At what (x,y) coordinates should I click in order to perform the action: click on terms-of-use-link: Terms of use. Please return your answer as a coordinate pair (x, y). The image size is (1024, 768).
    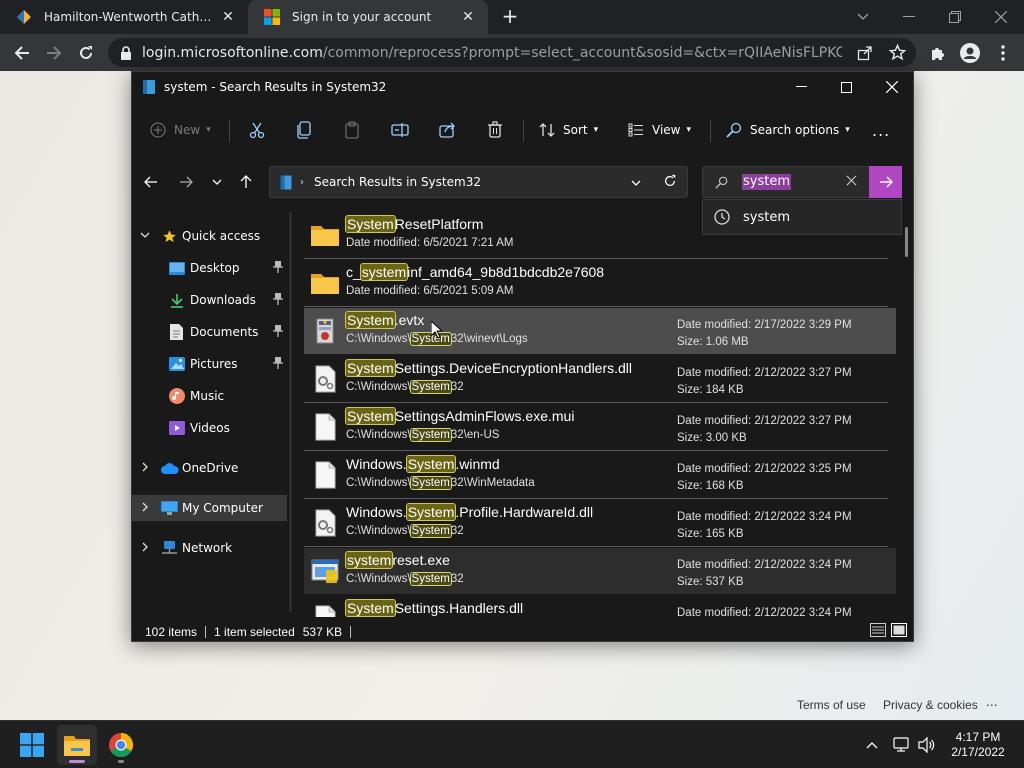
    Looking at the image, I should click on (831, 705).